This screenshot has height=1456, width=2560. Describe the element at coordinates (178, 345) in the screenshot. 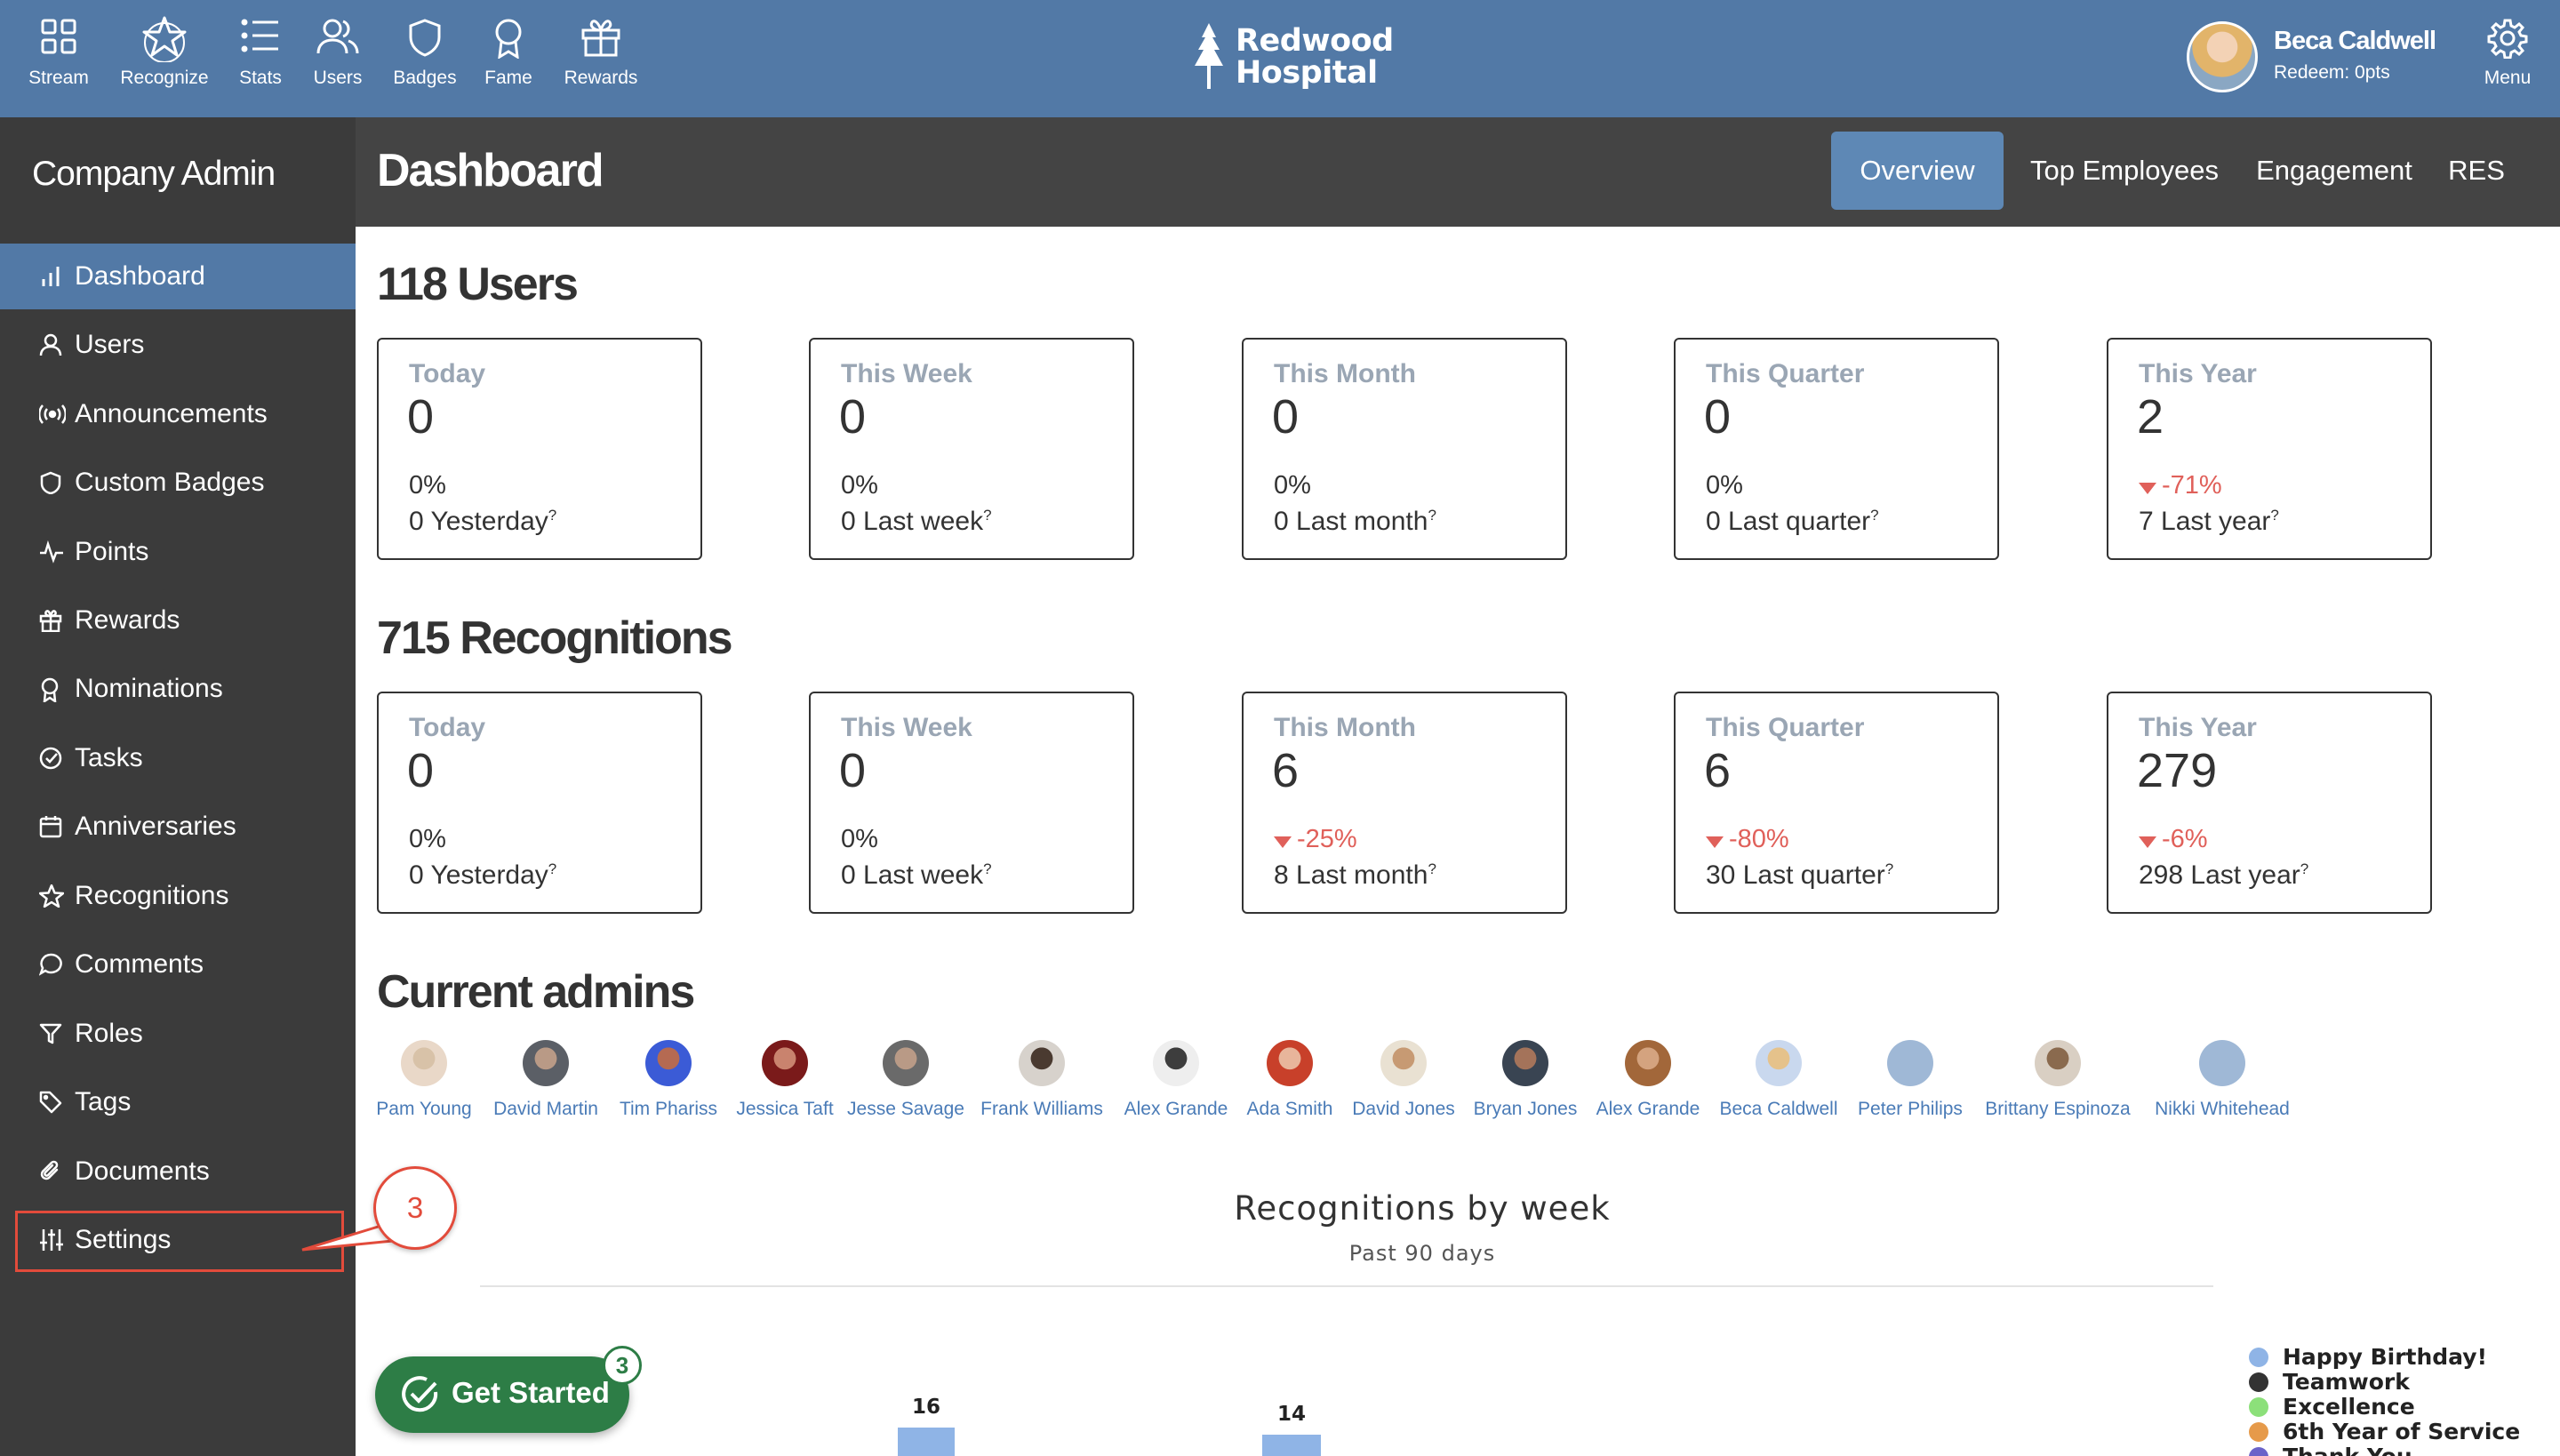

I see `sidebar-item-users: Users` at that location.